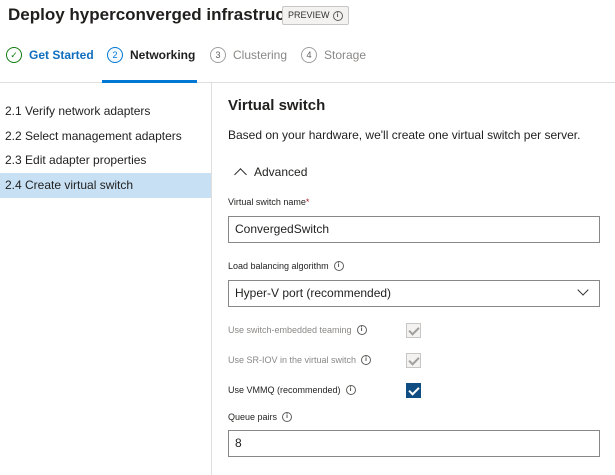 Image resolution: width=615 pixels, height=475 pixels. I want to click on load-balancing-dropdown: Hyper-V port (recommended), so click(414, 293).